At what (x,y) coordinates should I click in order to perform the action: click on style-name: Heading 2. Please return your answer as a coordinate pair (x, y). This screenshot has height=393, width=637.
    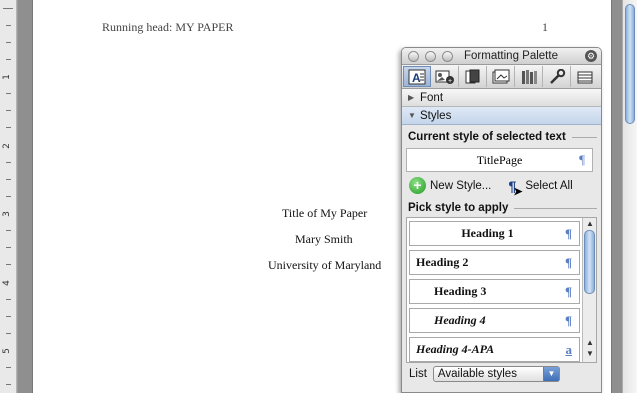
    Looking at the image, I should click on (442, 262).